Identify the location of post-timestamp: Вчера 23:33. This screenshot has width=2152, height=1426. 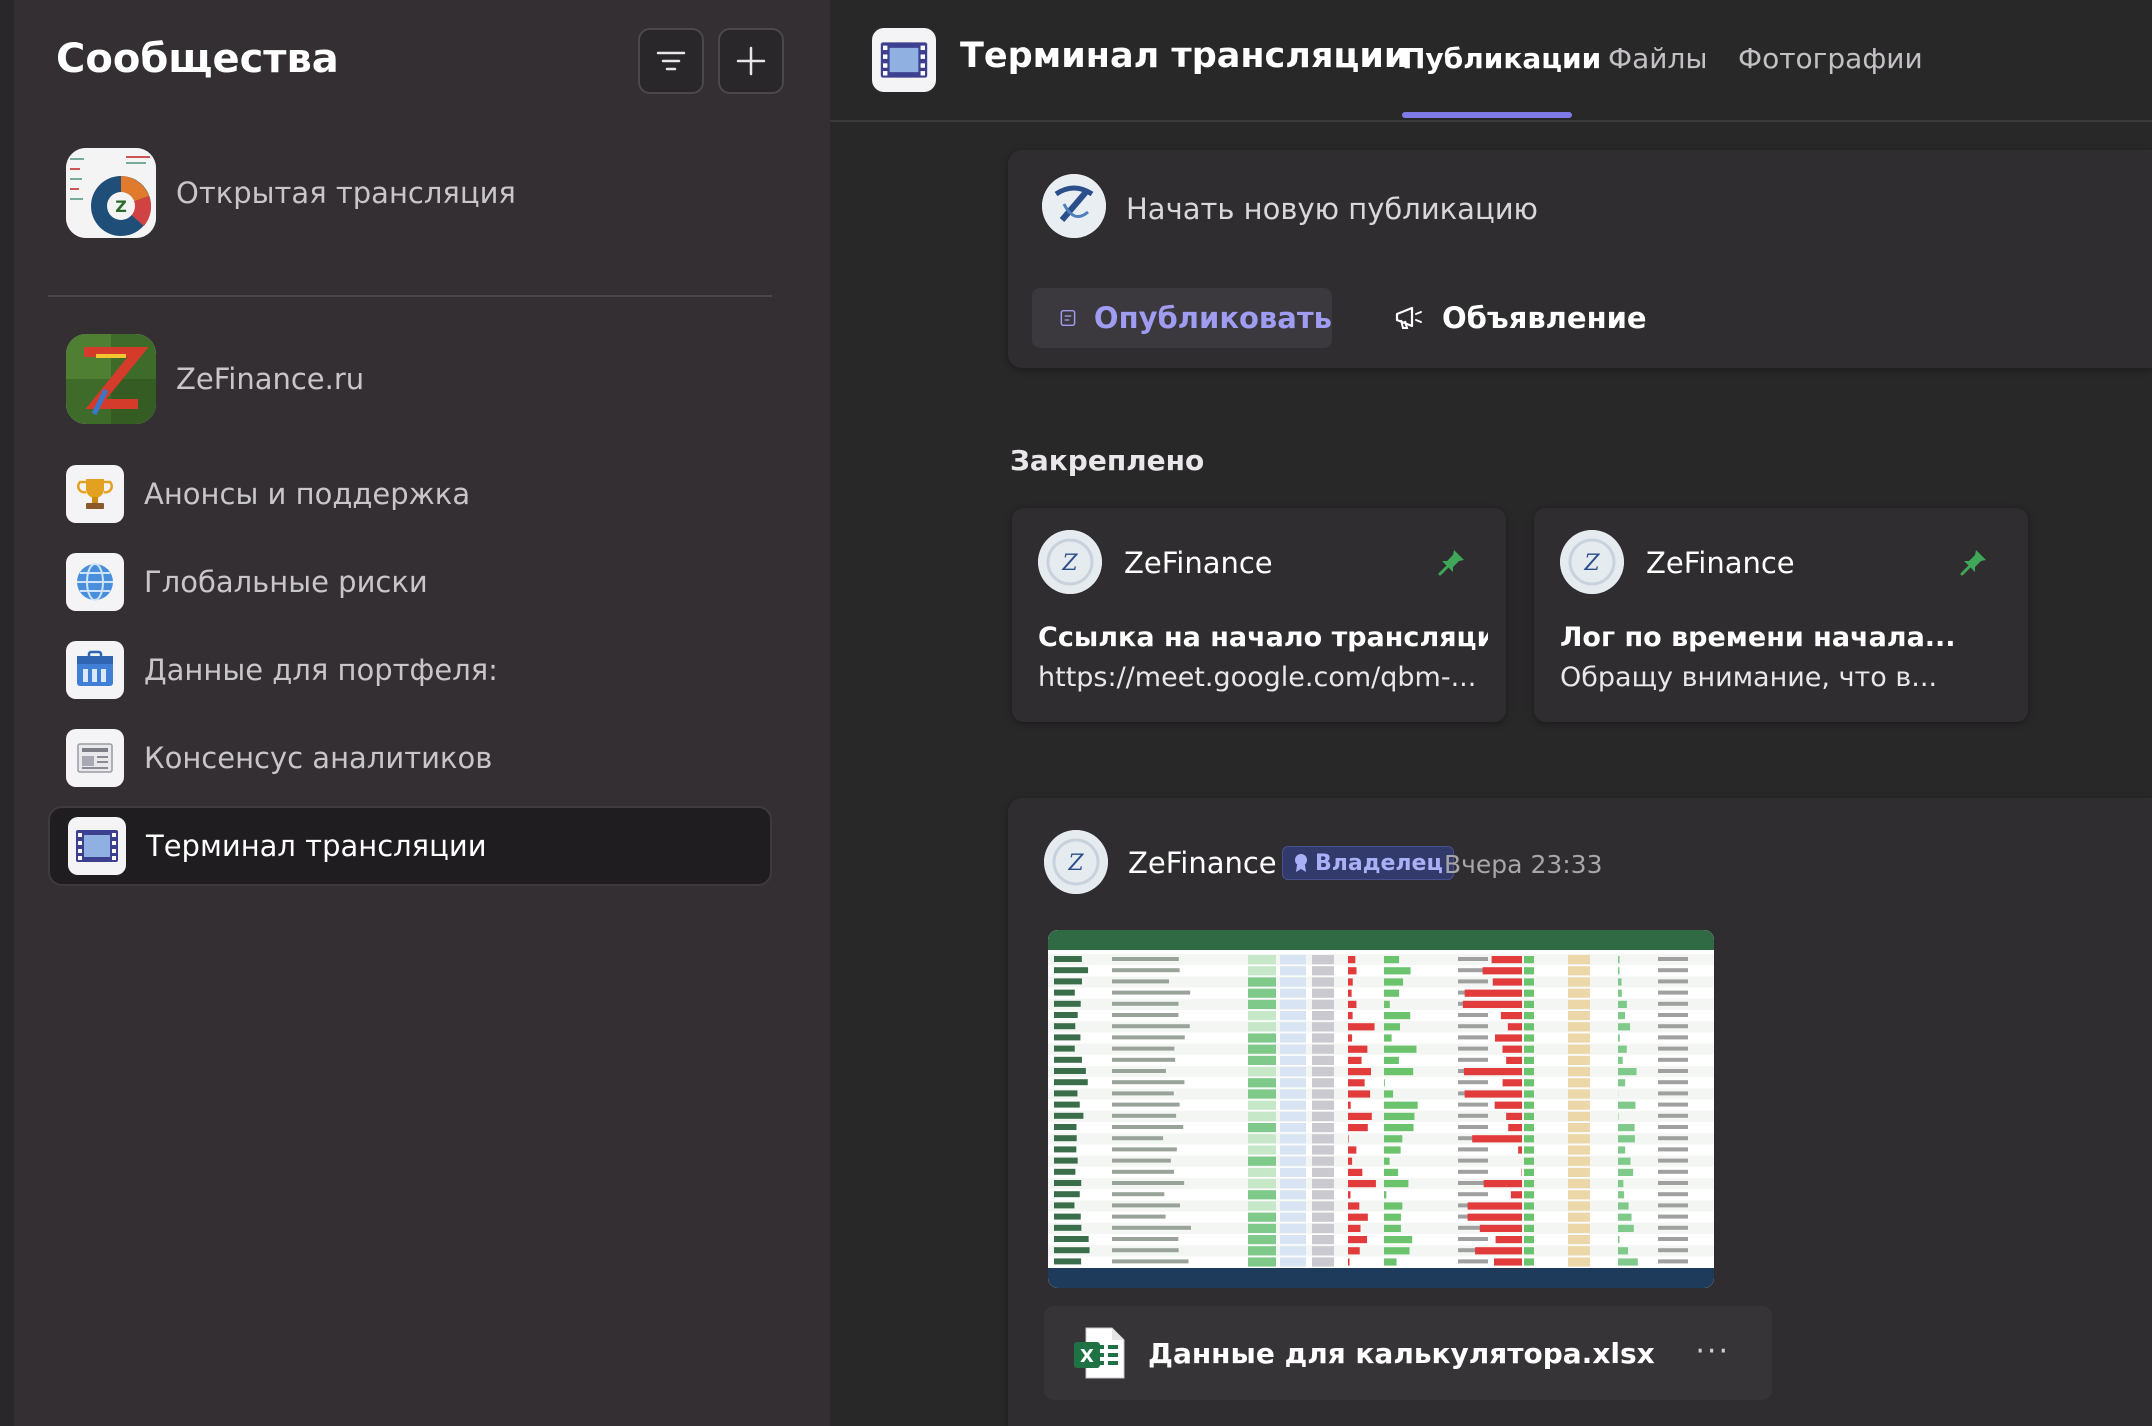
(1523, 864).